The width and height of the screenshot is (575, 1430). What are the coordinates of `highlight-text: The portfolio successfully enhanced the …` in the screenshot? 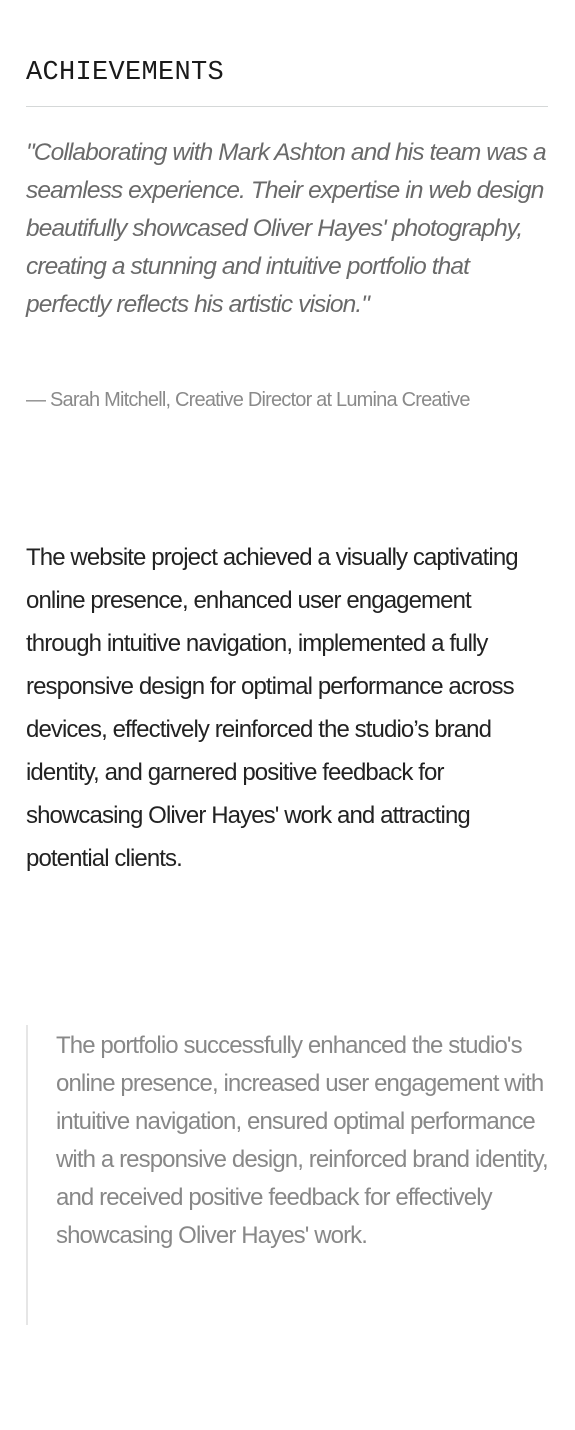 It's located at (302, 1140).